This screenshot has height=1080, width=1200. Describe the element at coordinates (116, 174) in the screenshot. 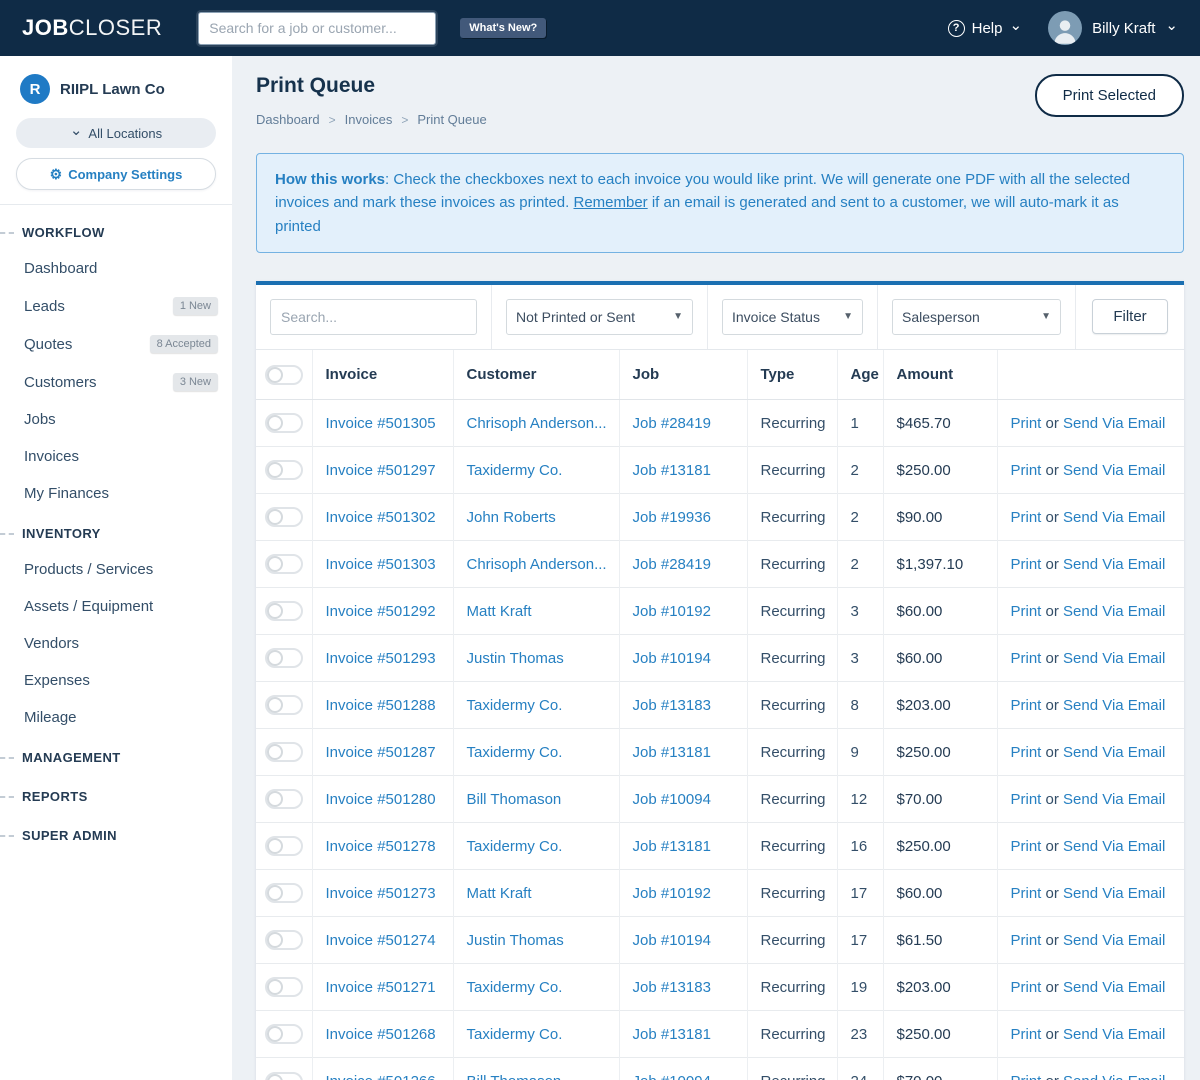

I see `company-settings-button: ⚙ Company Settings` at that location.